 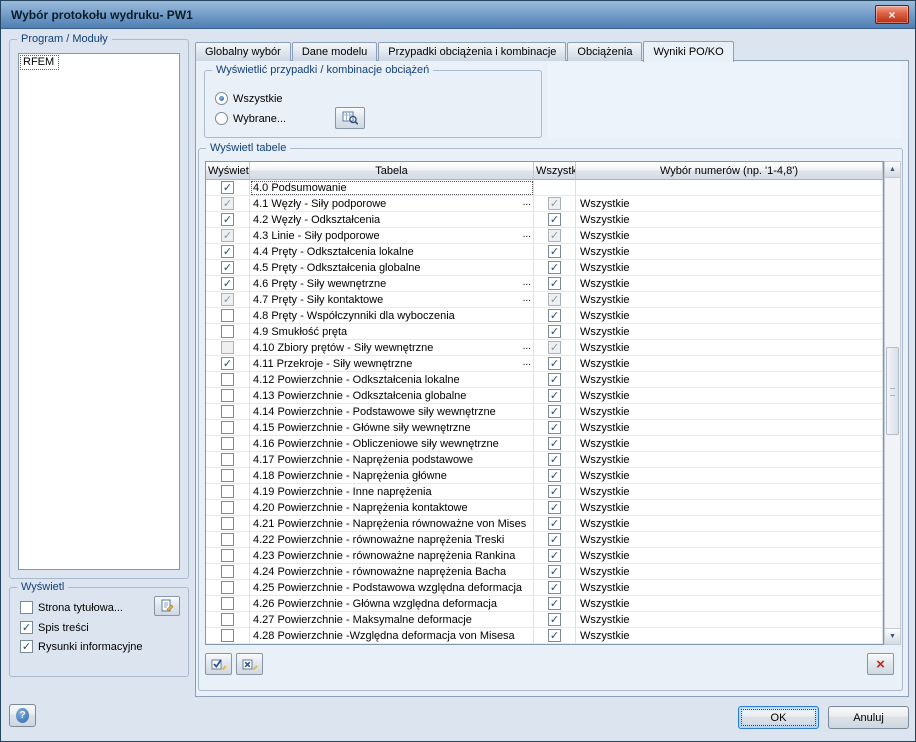 I want to click on help-button: ?, so click(x=22, y=715).